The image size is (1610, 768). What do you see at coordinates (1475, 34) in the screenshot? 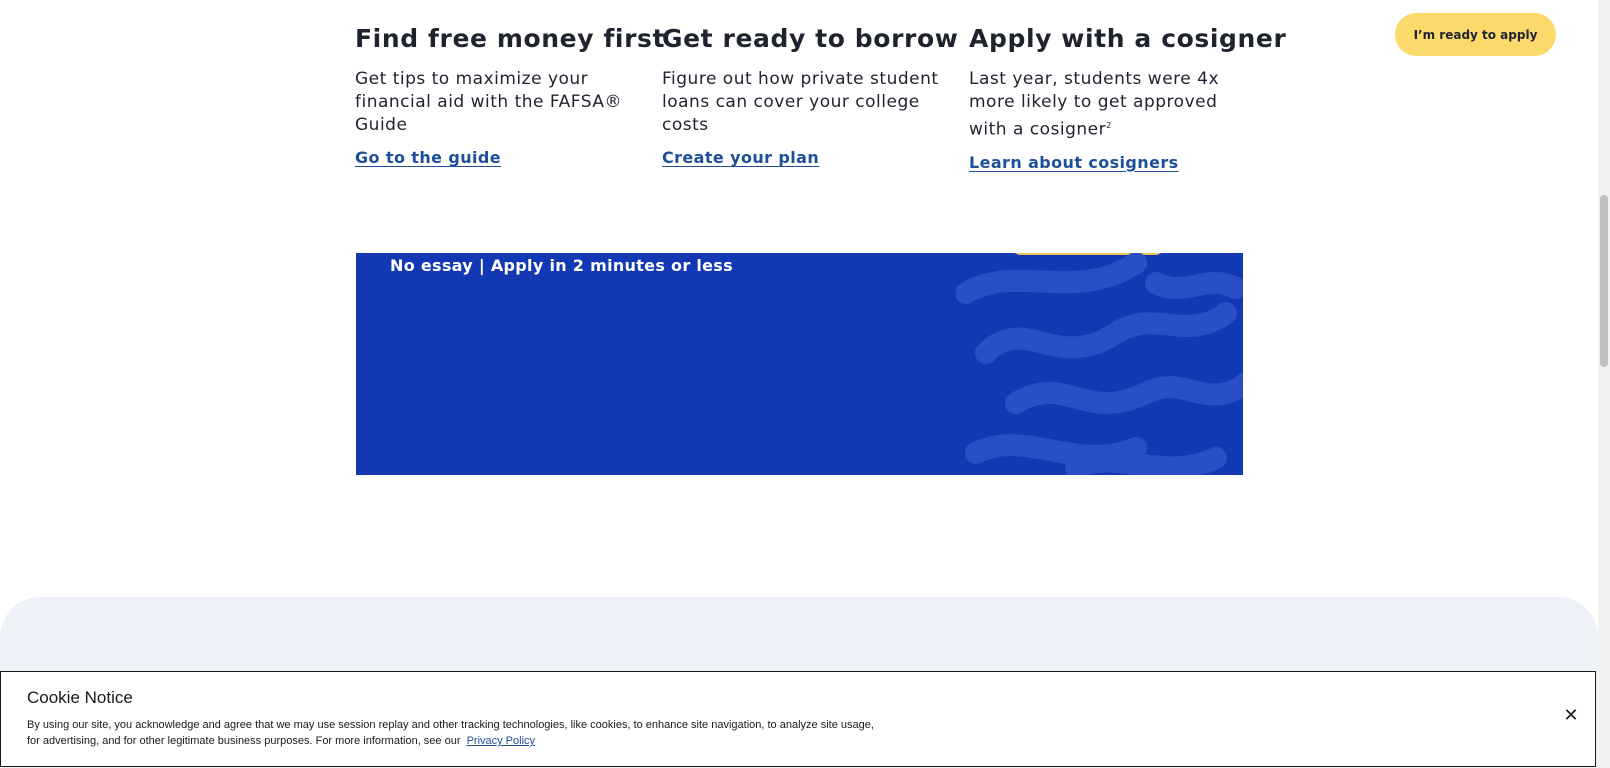
I see `ready-to-apply-button: I’m ready to apply` at bounding box center [1475, 34].